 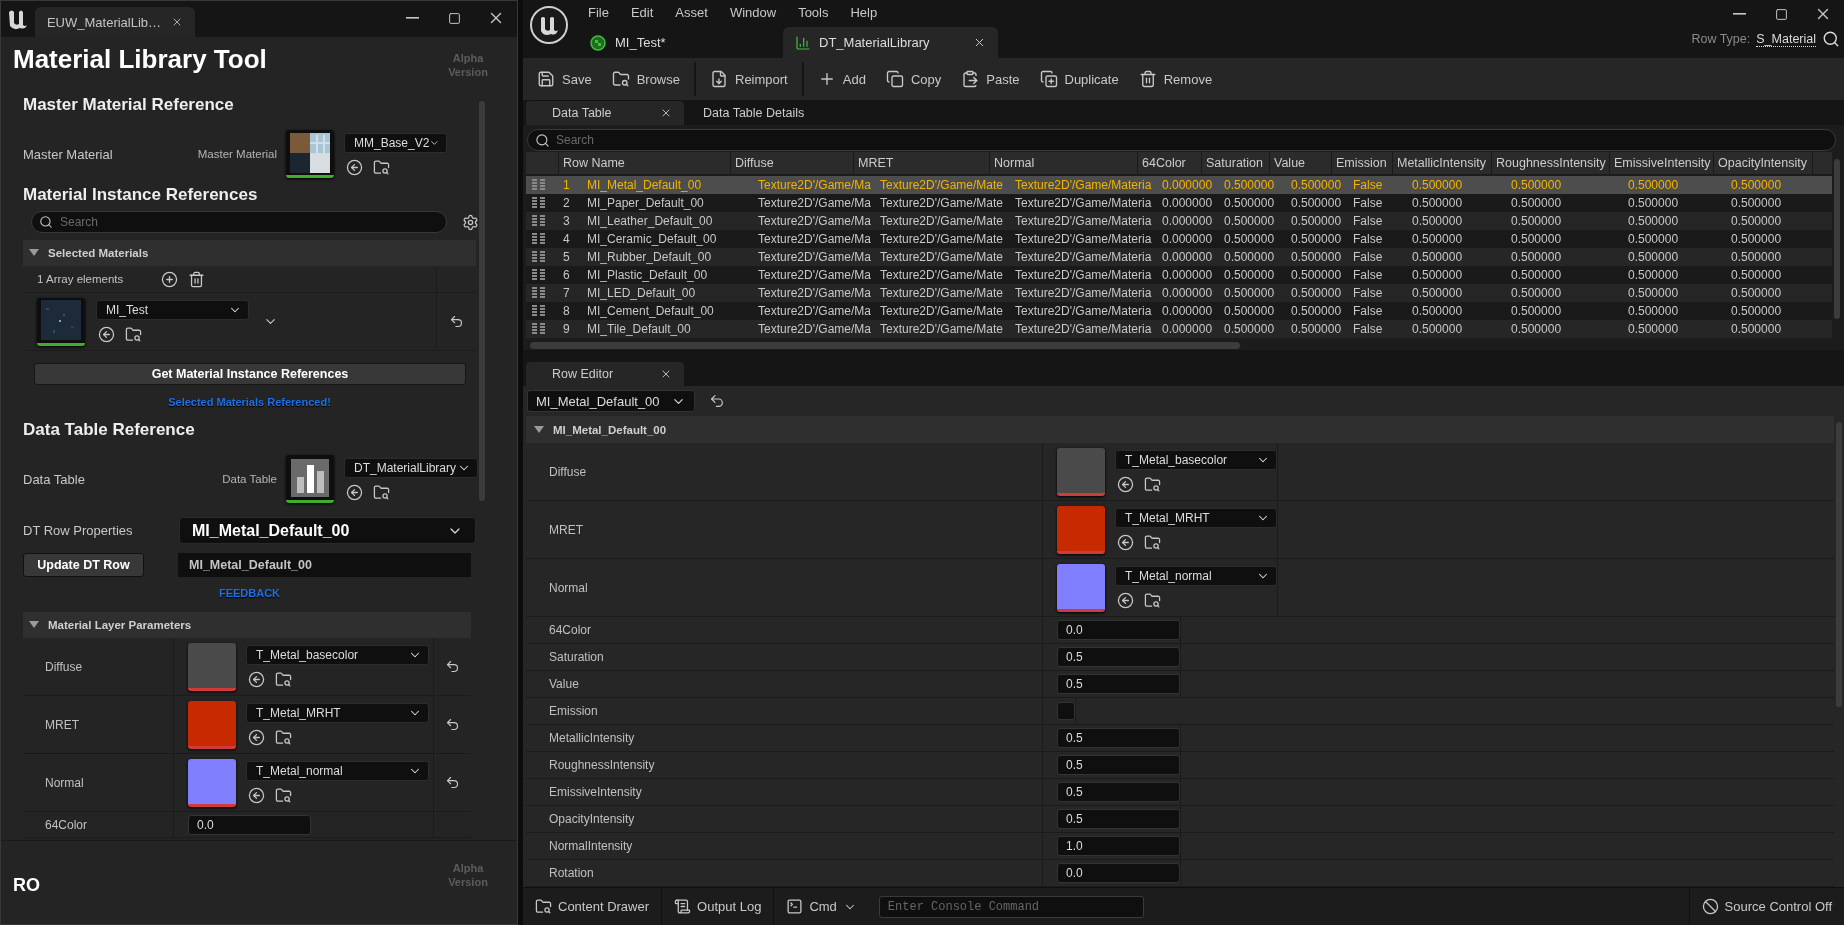 What do you see at coordinates (169, 279) in the screenshot?
I see `plus-circle-icon` at bounding box center [169, 279].